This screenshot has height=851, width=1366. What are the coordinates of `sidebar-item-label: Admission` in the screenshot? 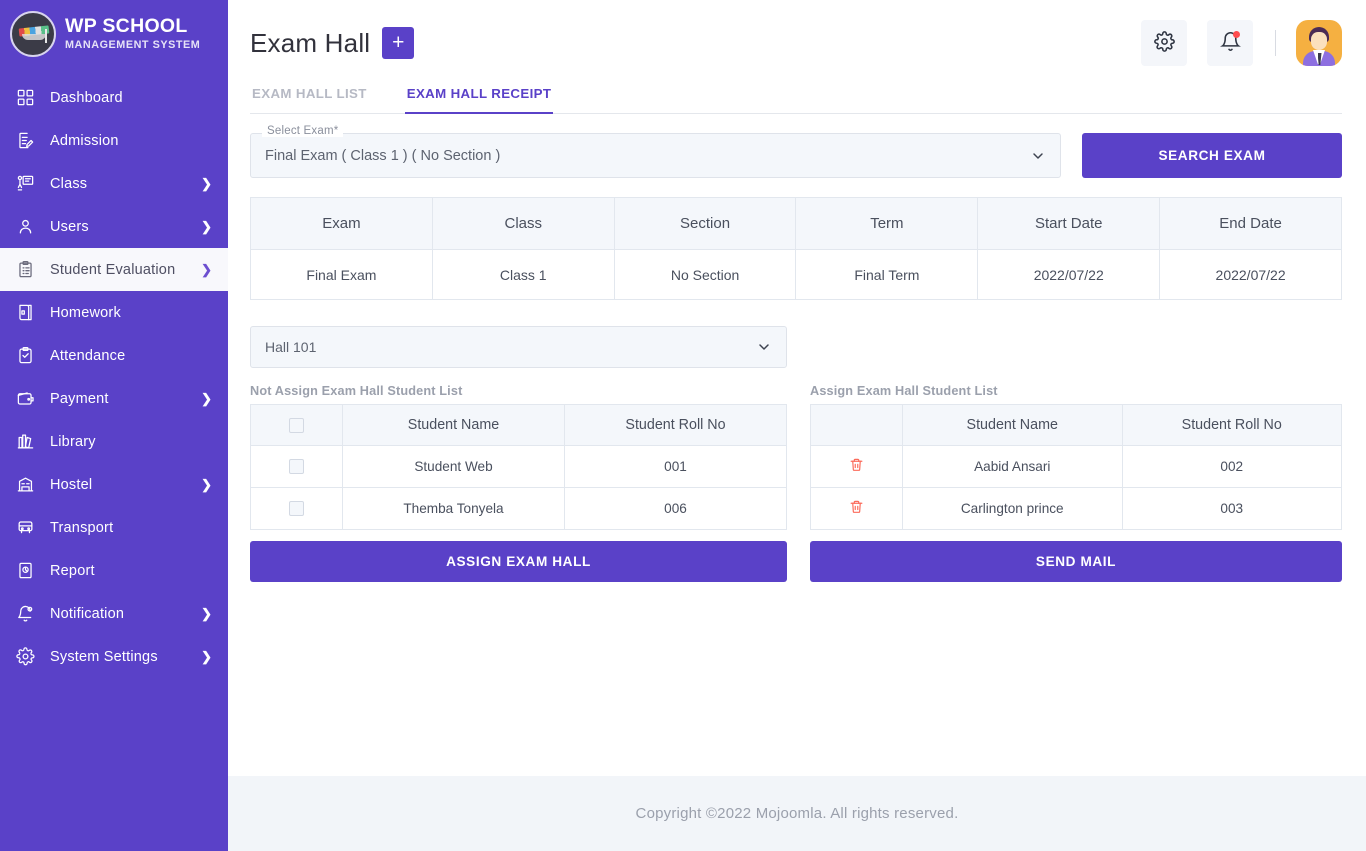 It's located at (84, 140).